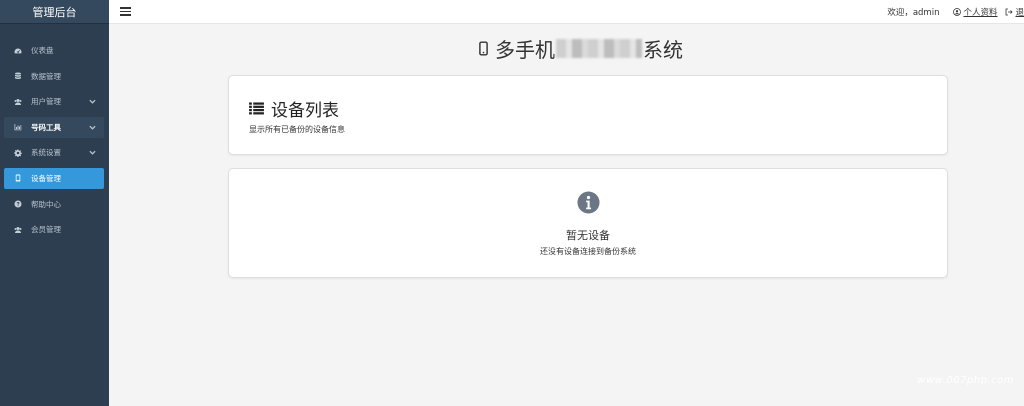  I want to click on device-list-title-text: 设备列表, so click(305, 111).